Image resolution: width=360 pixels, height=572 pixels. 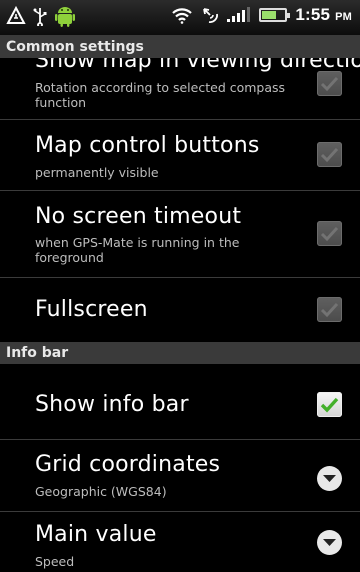 What do you see at coordinates (65, 17) in the screenshot?
I see `android-icon` at bounding box center [65, 17].